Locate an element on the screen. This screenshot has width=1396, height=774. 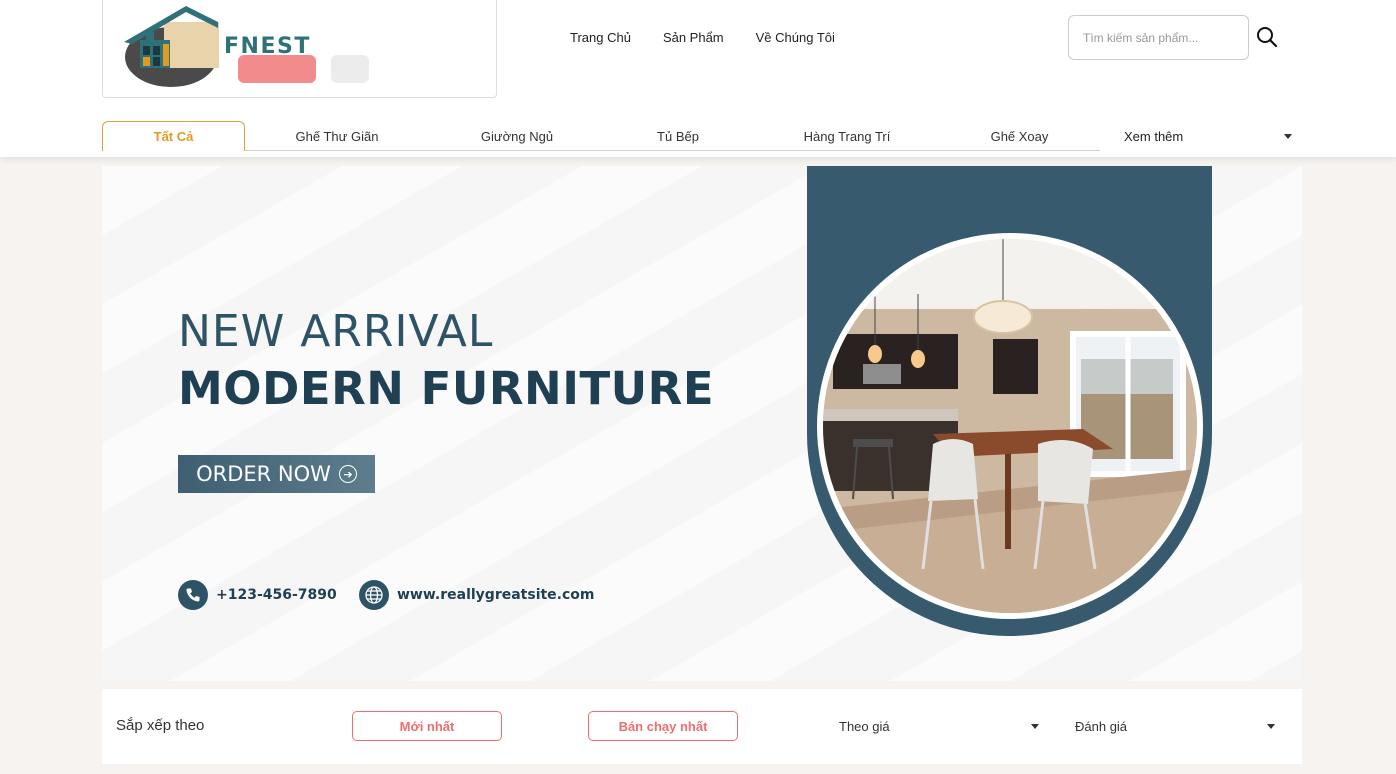
phone-number: +123-456-7890 is located at coordinates (276, 595).